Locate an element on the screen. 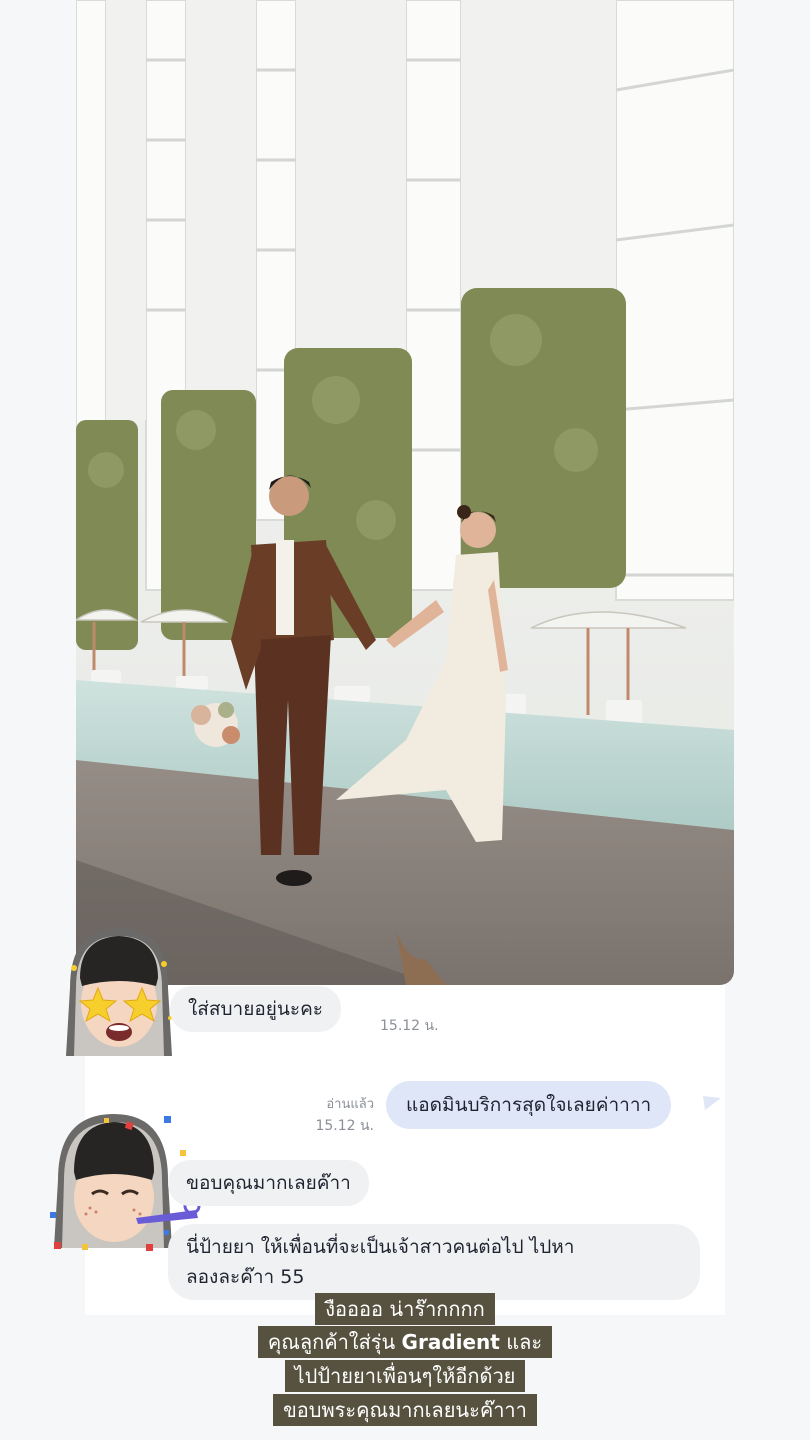 The image size is (810, 1440). message-bubble-outgoing: แอดมินบริการสุดใจเลยค่าาาา is located at coordinates (529, 1105).